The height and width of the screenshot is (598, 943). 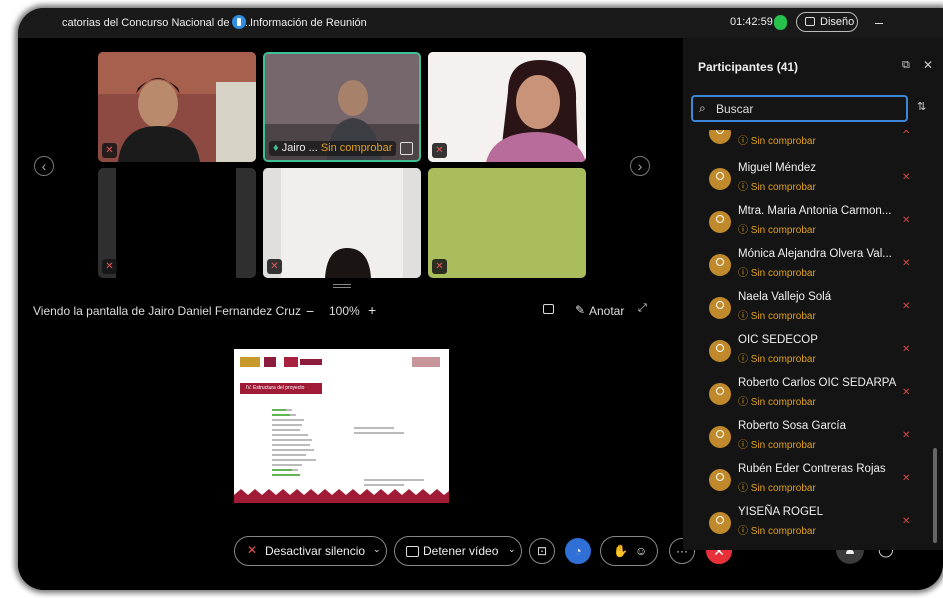 I want to click on zoom-level: 100%, so click(x=344, y=311).